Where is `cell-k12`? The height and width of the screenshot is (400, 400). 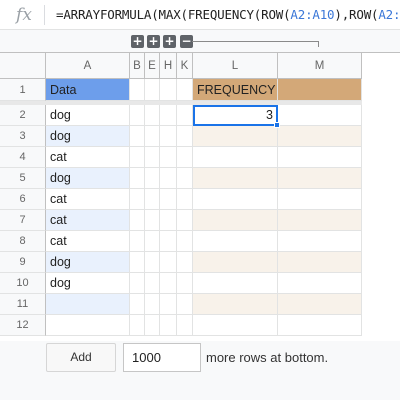
cell-k12 is located at coordinates (185, 325).